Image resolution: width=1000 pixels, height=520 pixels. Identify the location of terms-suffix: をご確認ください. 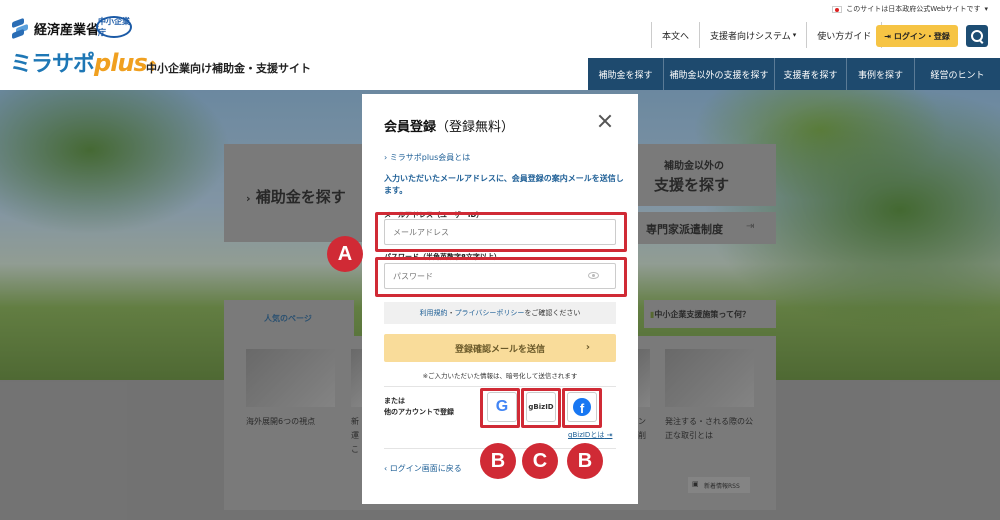
(552, 313).